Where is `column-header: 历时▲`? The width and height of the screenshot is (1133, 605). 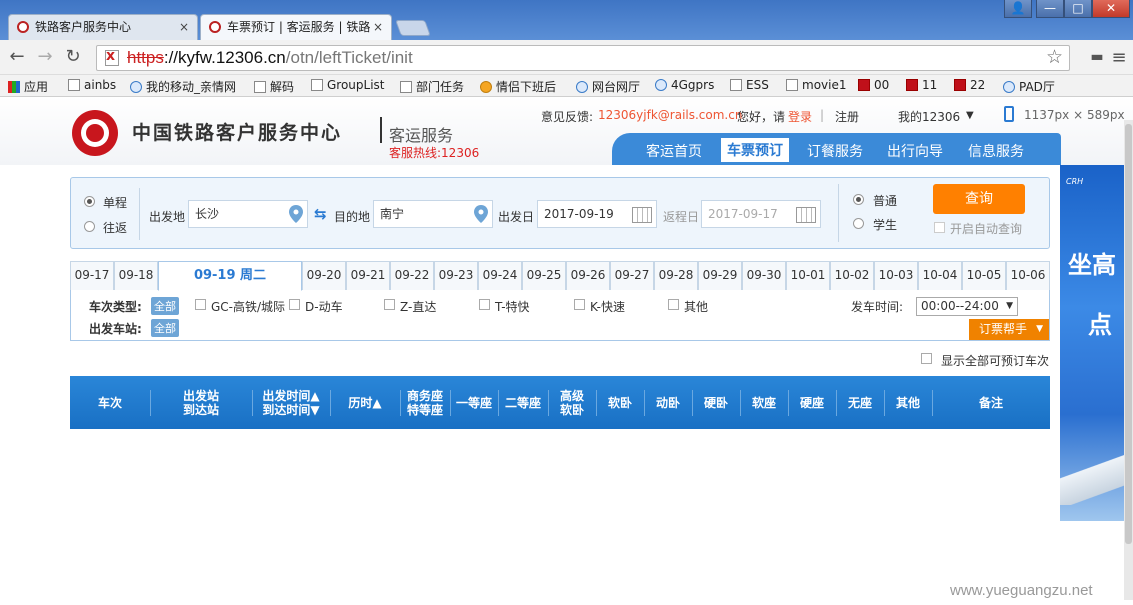 column-header: 历时▲ is located at coordinates (365, 402).